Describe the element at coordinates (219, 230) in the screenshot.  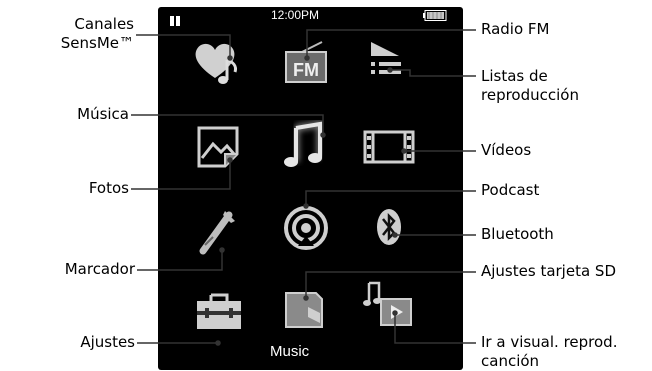
I see `bookmark-icon` at that location.